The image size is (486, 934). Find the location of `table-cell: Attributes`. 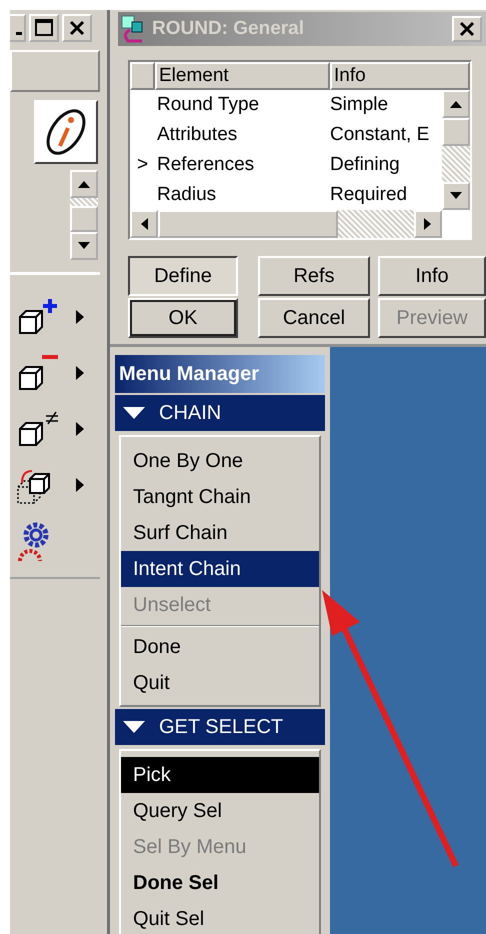

table-cell: Attributes is located at coordinates (197, 134).